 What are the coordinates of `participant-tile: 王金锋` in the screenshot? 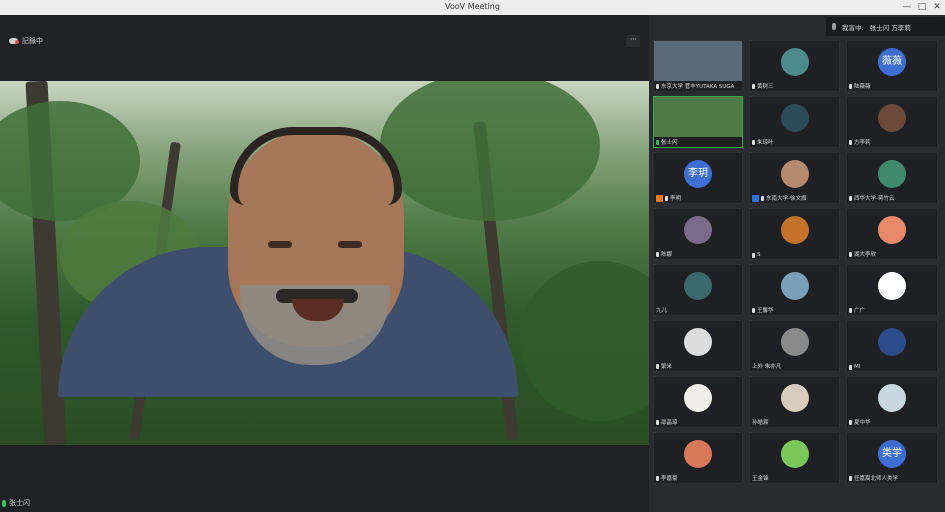 It's located at (794, 458).